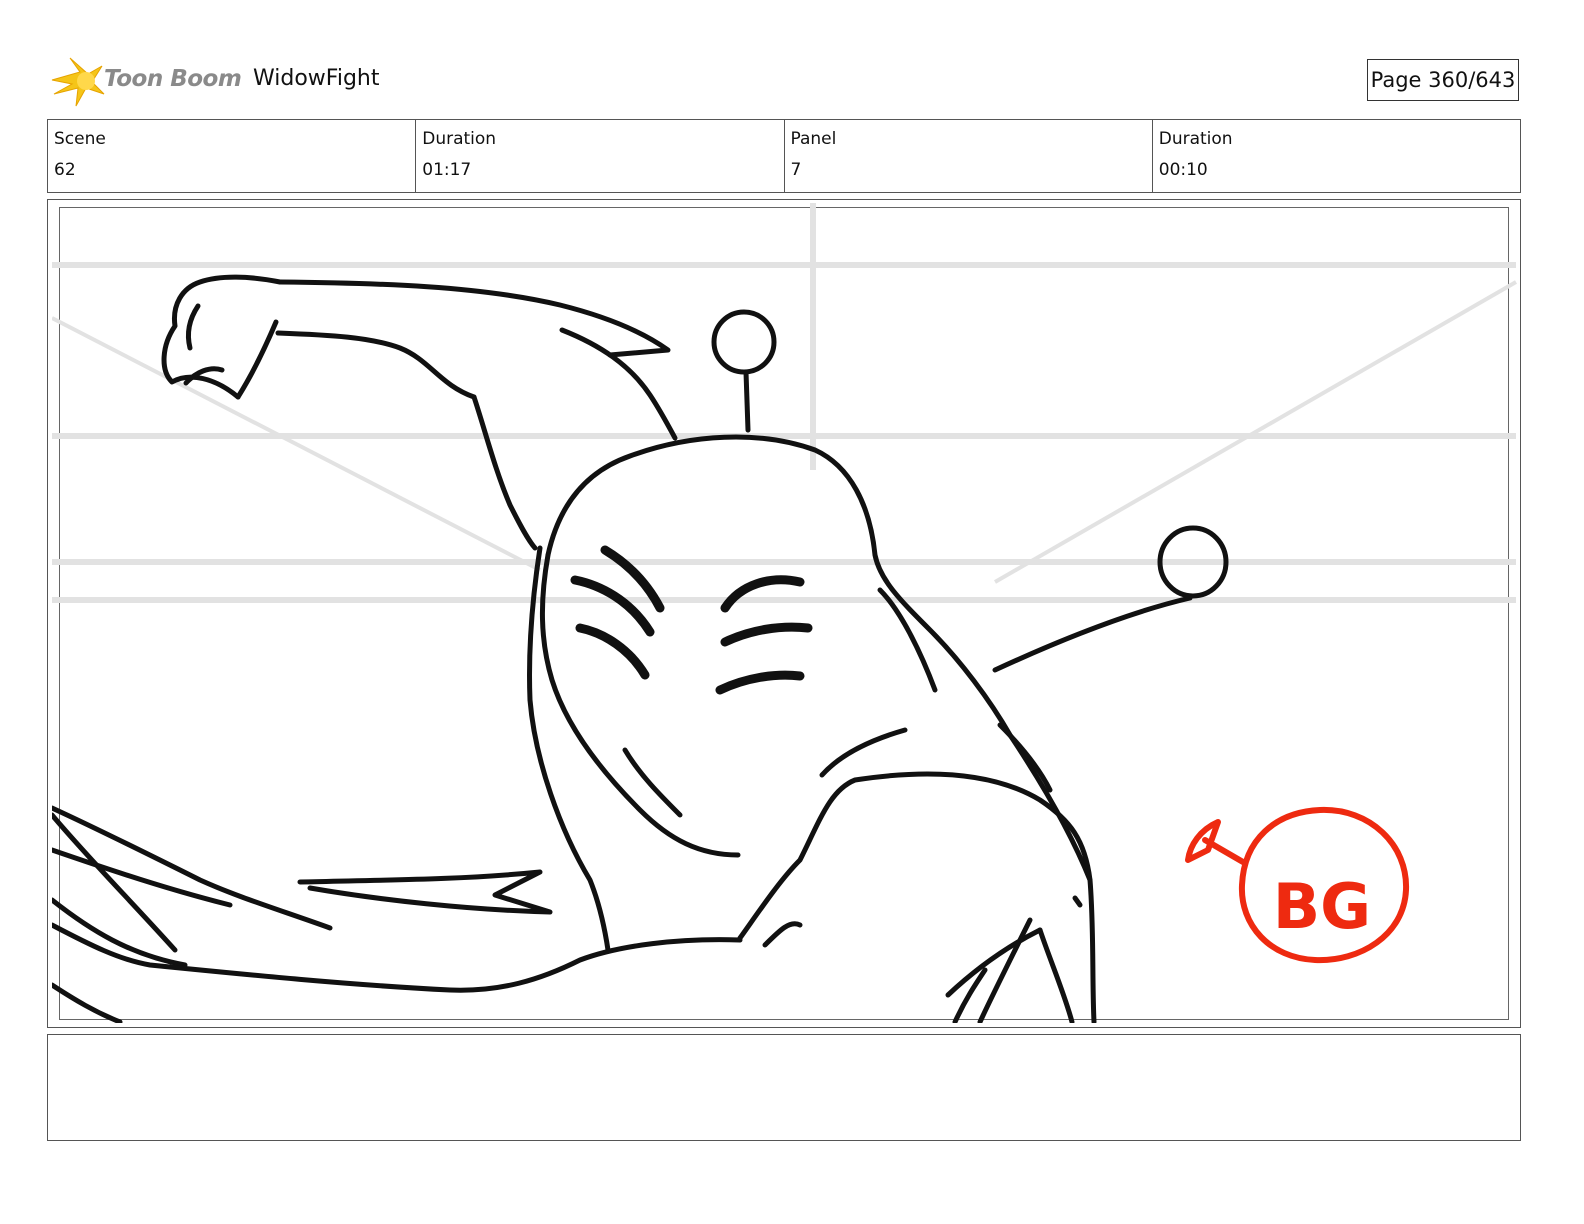 This screenshot has width=1584, height=1224. What do you see at coordinates (784, 1087) in the screenshot?
I see `panel-notes-box` at bounding box center [784, 1087].